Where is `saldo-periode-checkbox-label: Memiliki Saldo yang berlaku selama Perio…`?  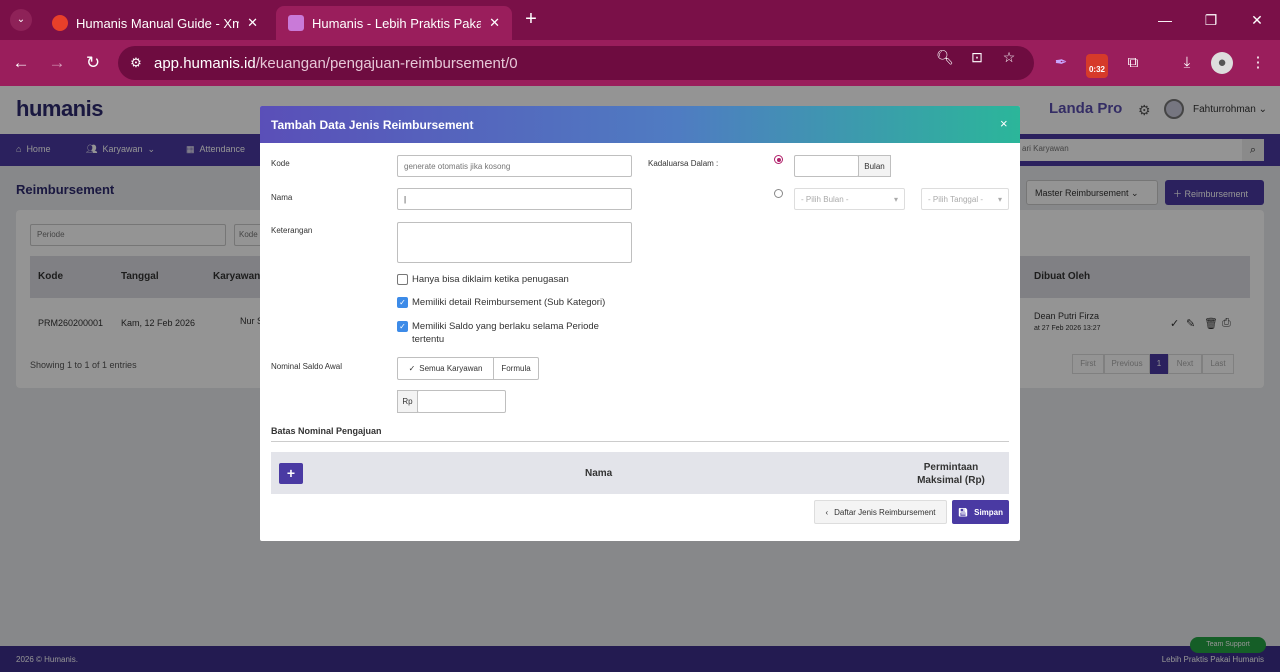
saldo-periode-checkbox-label: Memiliki Saldo yang berlaku selama Perio… is located at coordinates (505, 333).